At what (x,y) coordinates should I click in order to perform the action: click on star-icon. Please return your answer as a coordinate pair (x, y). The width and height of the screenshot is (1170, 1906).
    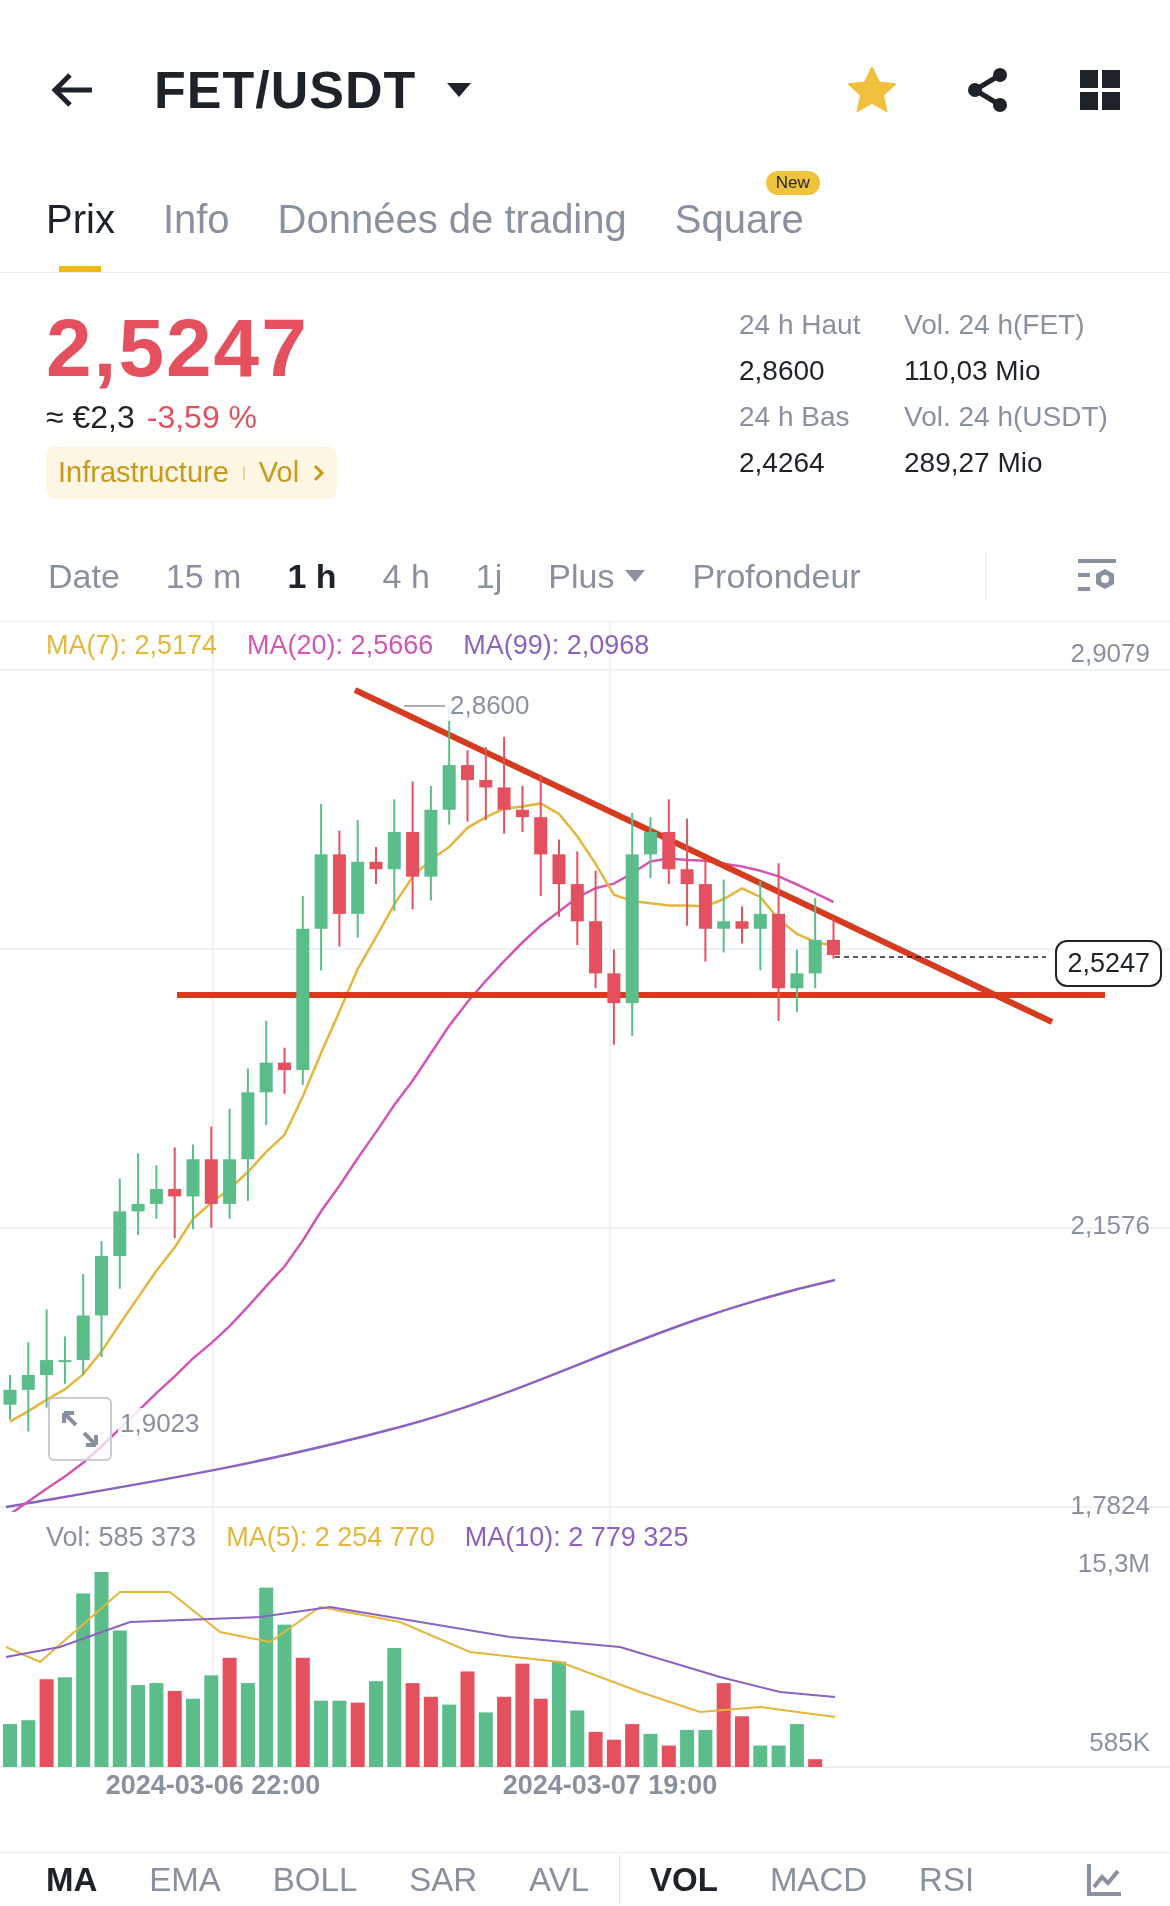
    Looking at the image, I should click on (872, 90).